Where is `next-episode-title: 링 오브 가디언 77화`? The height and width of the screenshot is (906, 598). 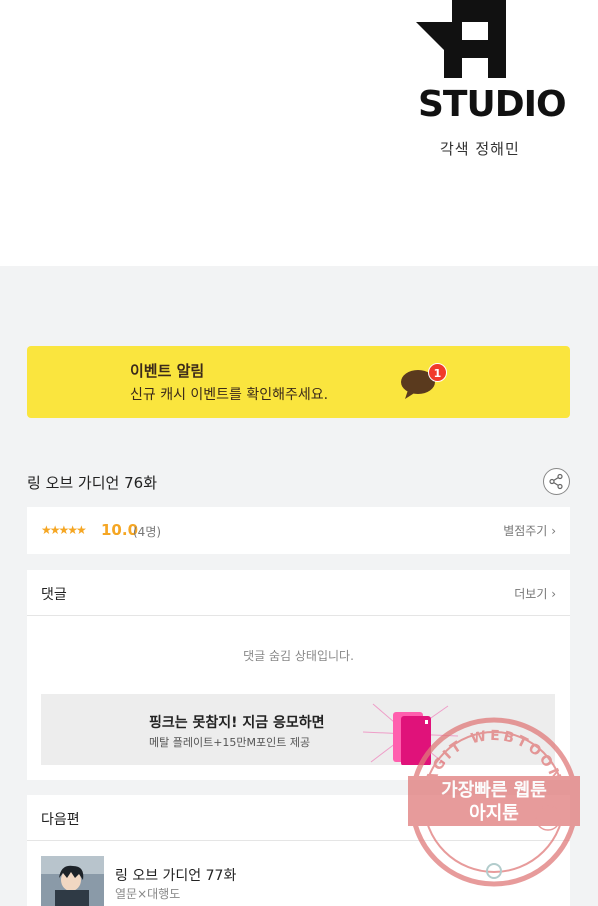
next-episode-title: 링 오브 가디언 77화 is located at coordinates (175, 875).